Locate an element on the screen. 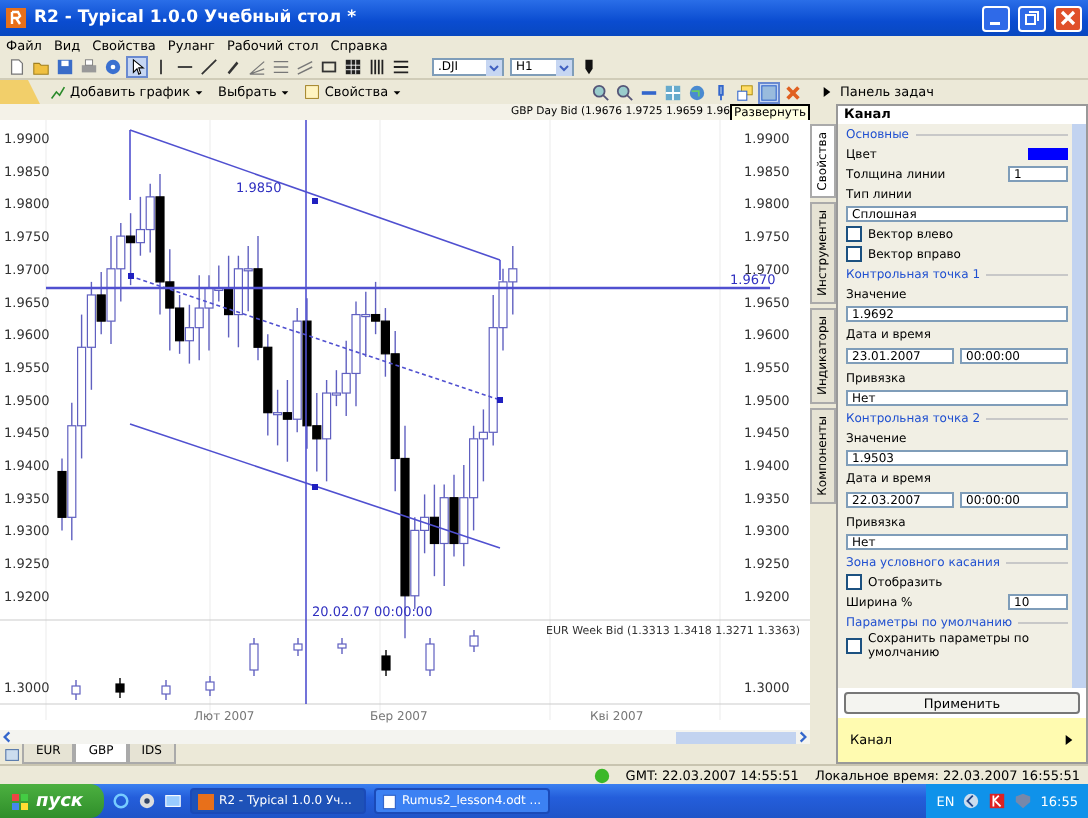 The height and width of the screenshot is (818, 1088). horizontal-scrollbar is located at coordinates (405, 737).